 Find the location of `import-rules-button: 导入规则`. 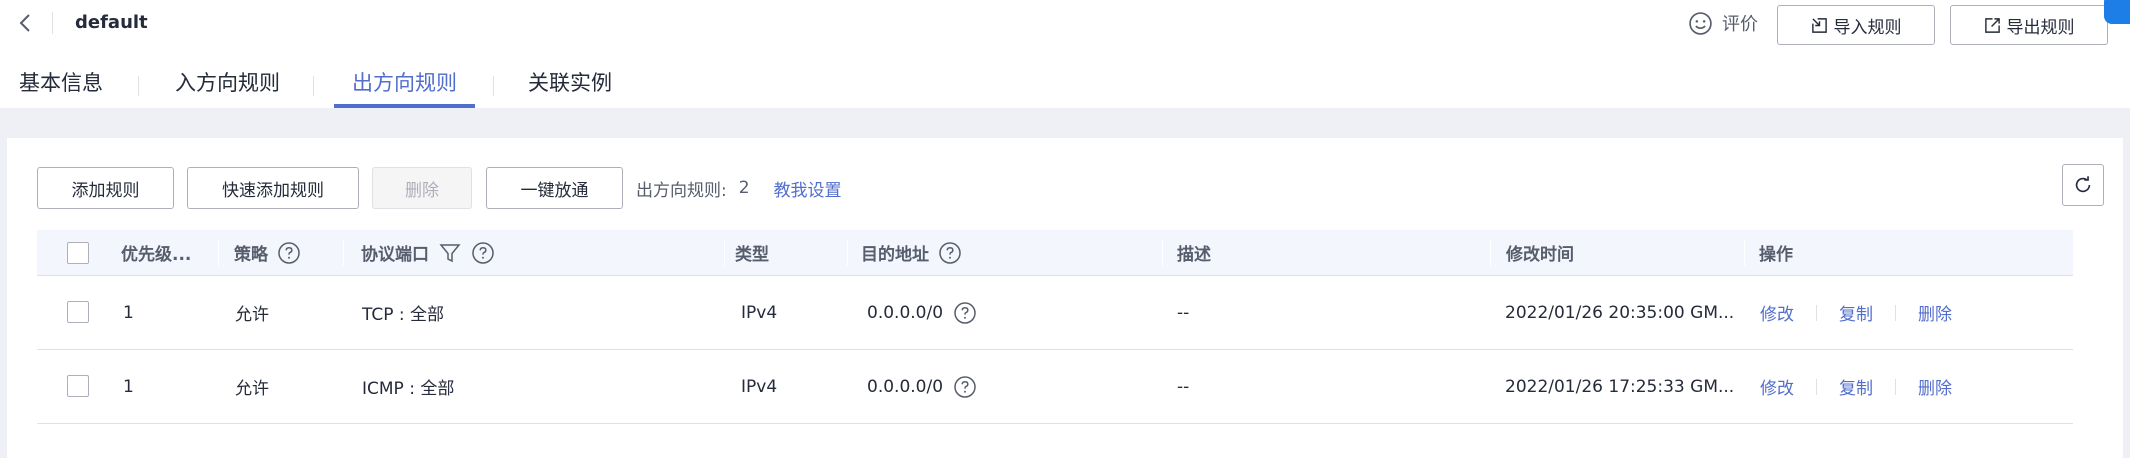

import-rules-button: 导入规则 is located at coordinates (1856, 25).